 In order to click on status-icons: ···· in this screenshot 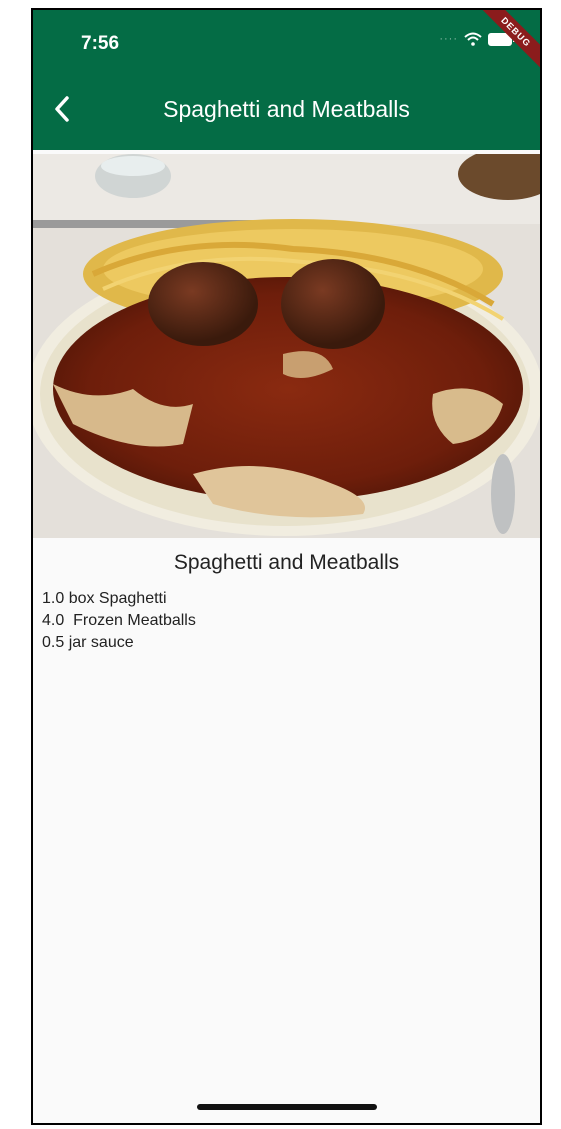, I will do `click(477, 39)`.